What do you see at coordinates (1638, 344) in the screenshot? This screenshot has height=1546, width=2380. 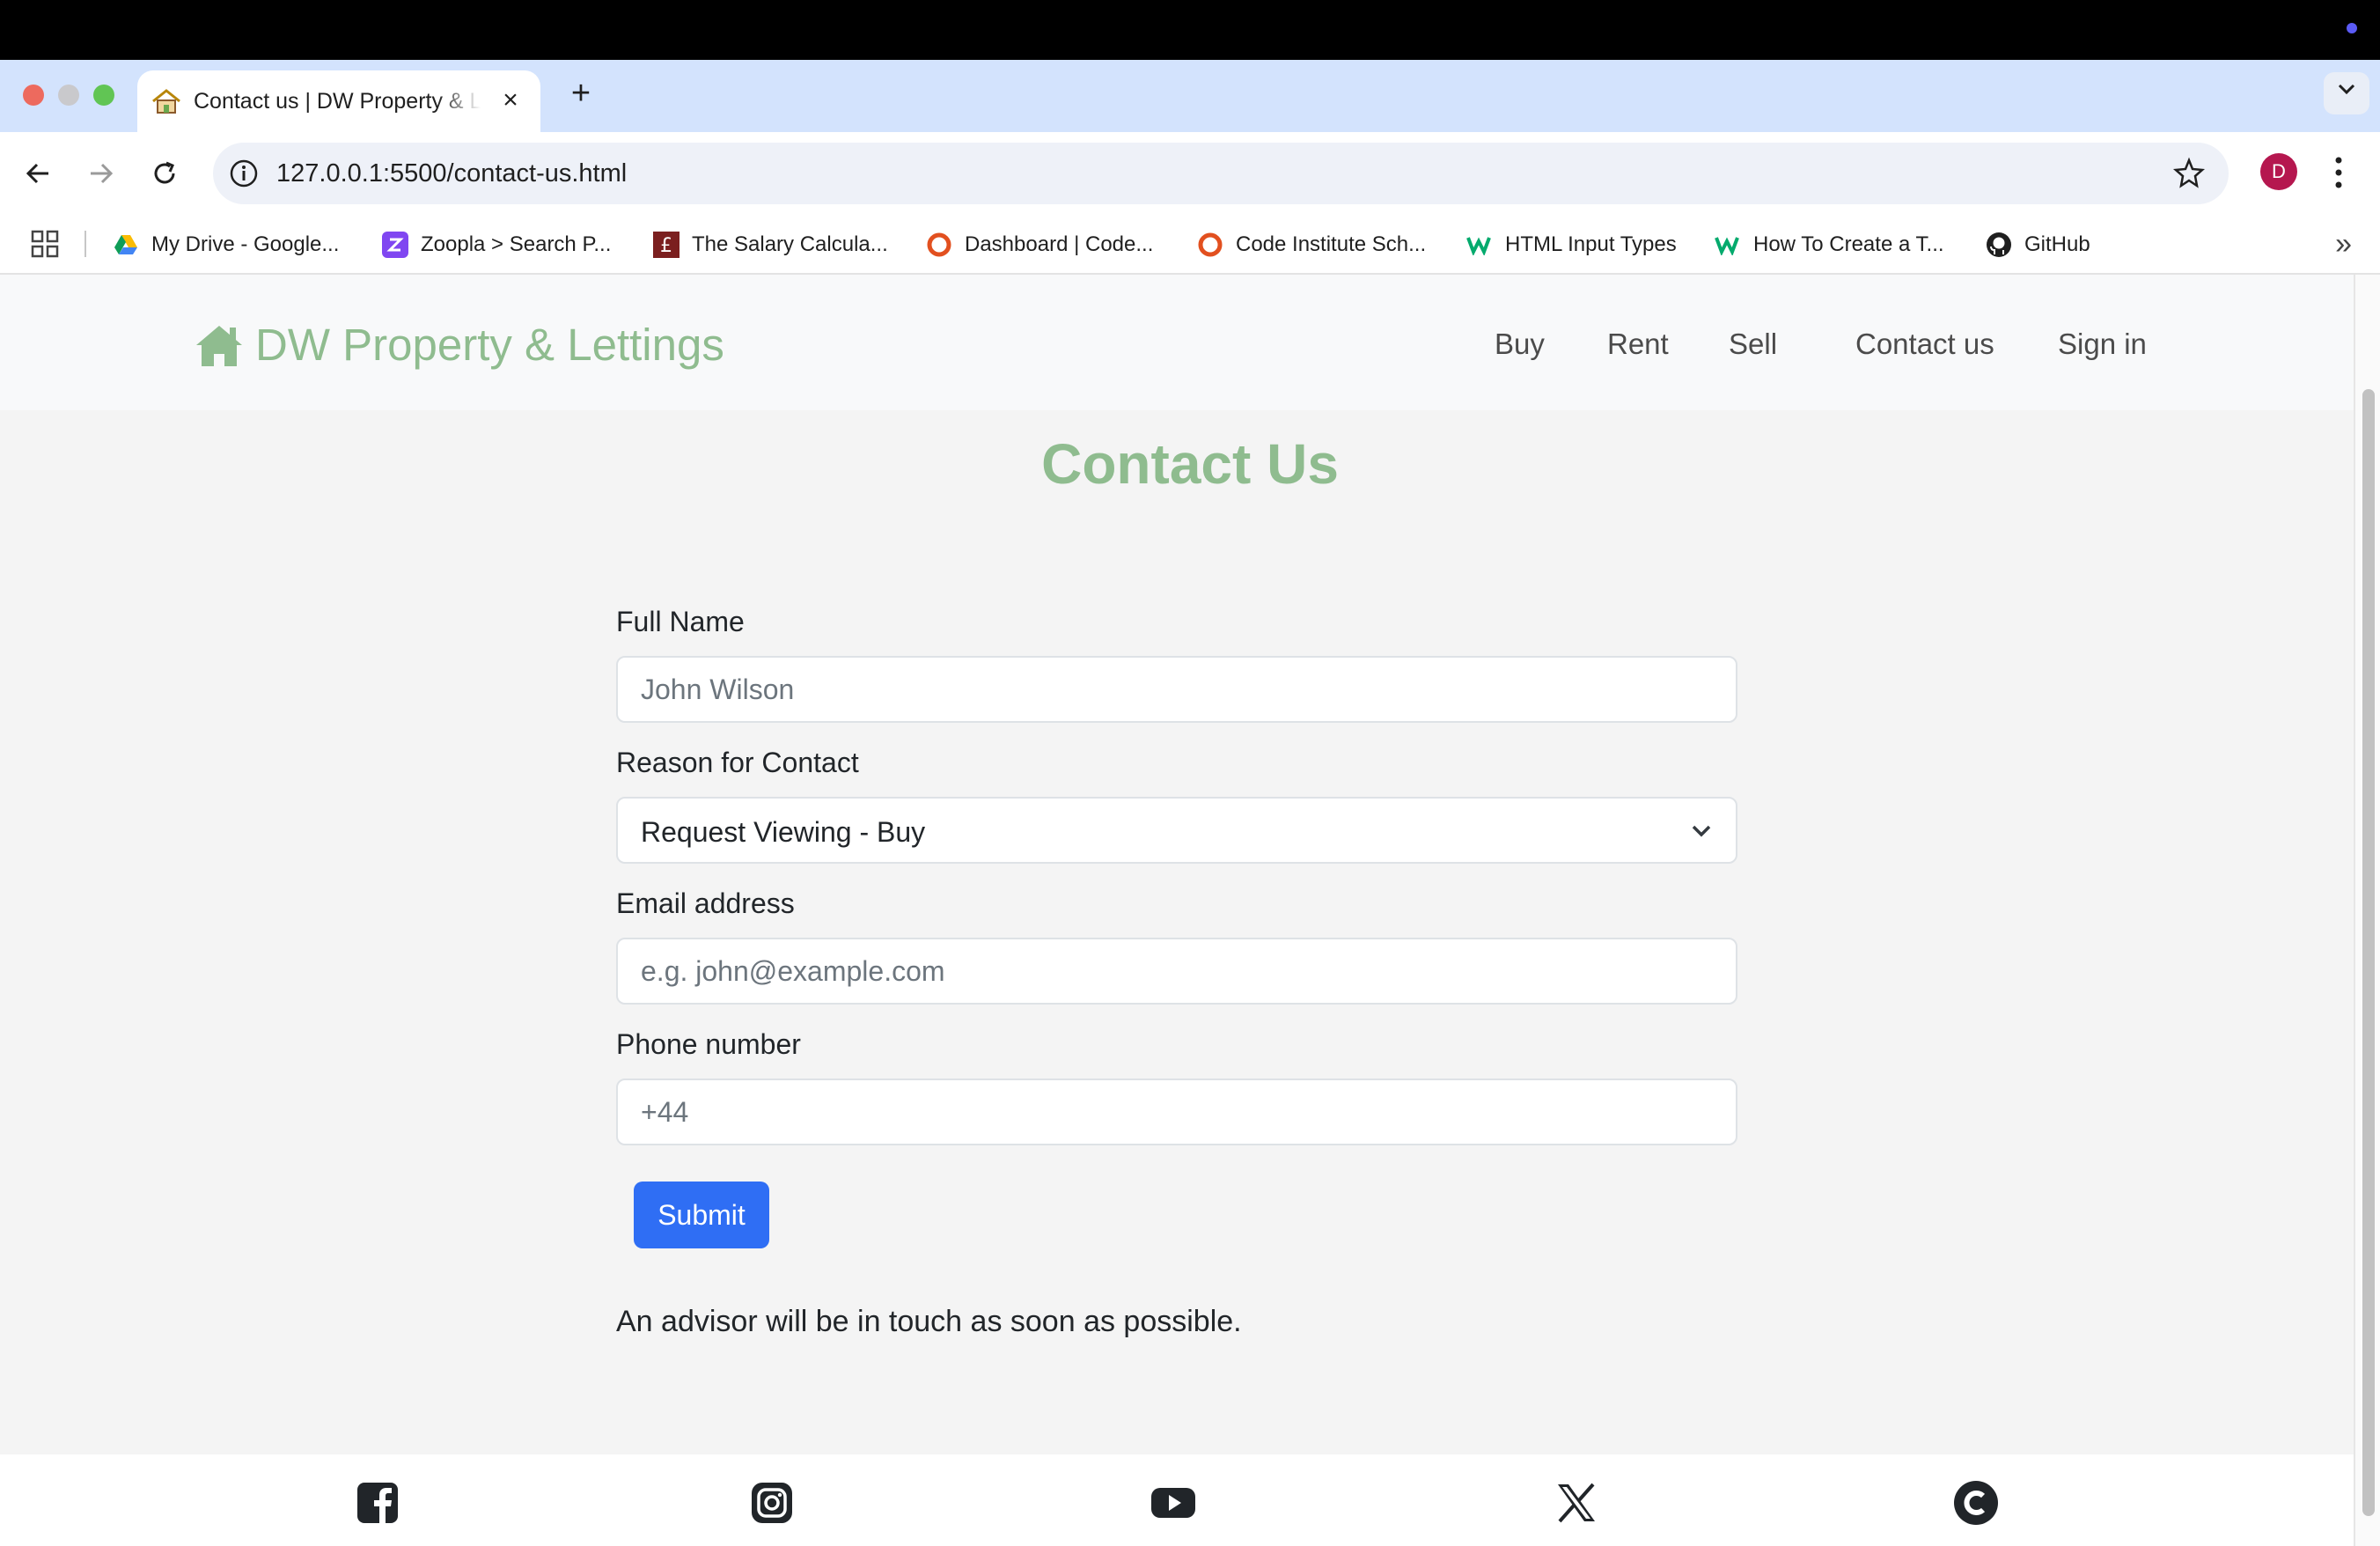 I see `nav-link-rent: Rent` at bounding box center [1638, 344].